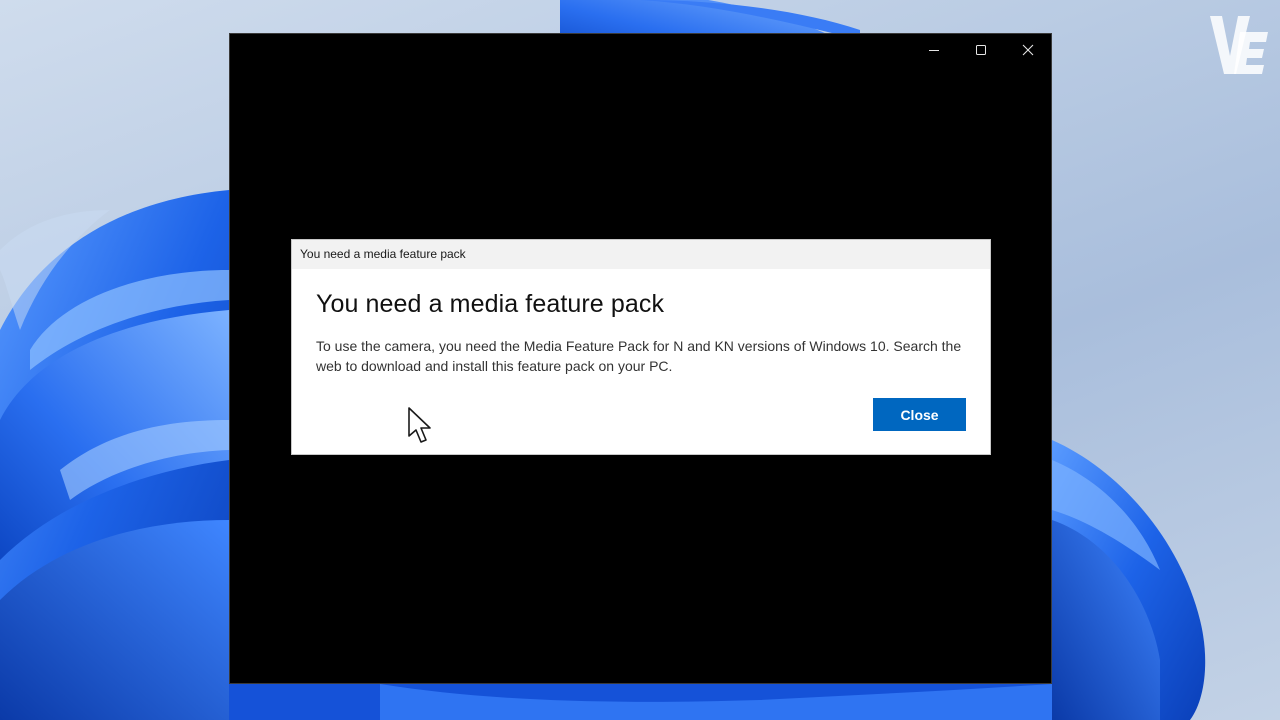 This screenshot has height=720, width=1280. Describe the element at coordinates (490, 304) in the screenshot. I see `dialog-heading: You need a media feature pack` at that location.